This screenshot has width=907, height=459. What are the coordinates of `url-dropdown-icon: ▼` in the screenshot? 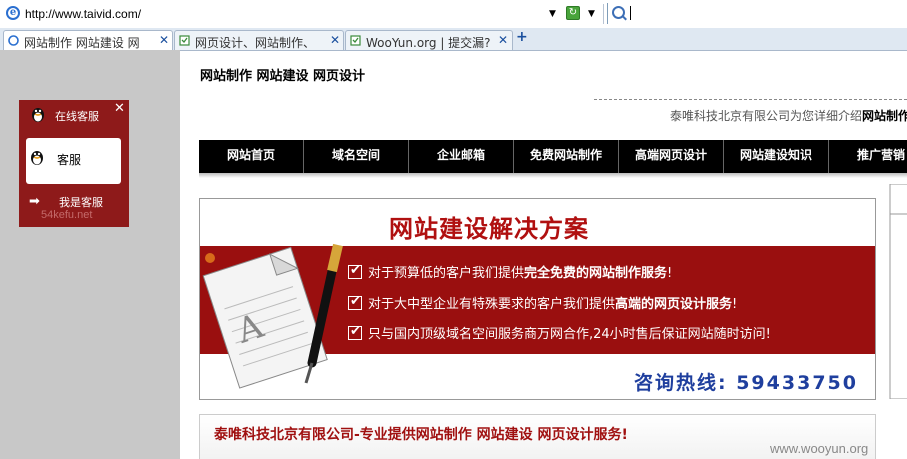 It's located at (552, 14).